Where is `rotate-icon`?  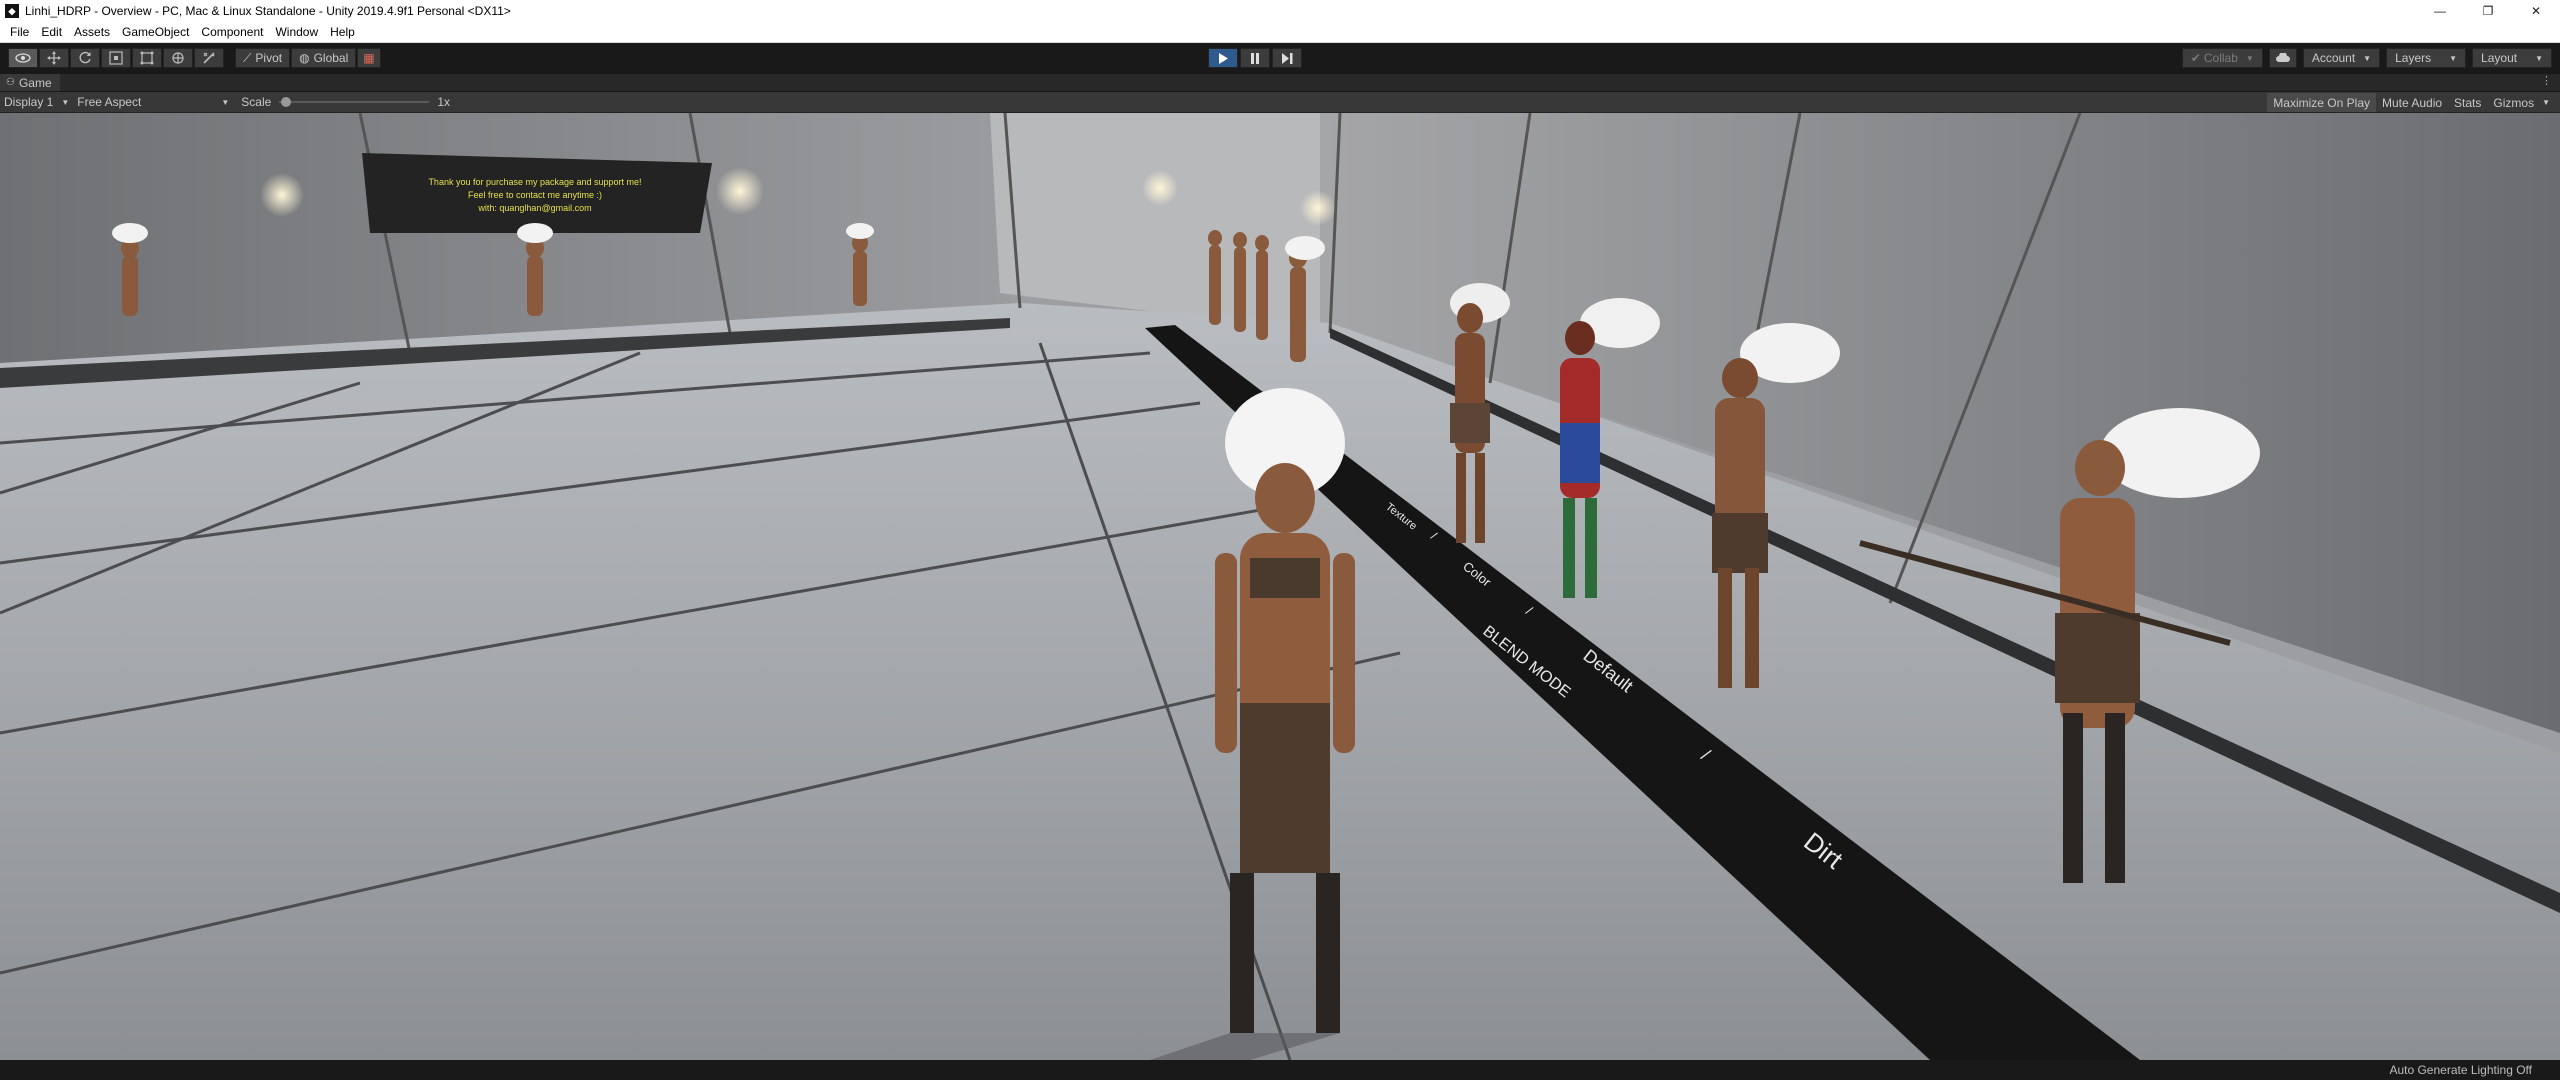
rotate-icon is located at coordinates (85, 57).